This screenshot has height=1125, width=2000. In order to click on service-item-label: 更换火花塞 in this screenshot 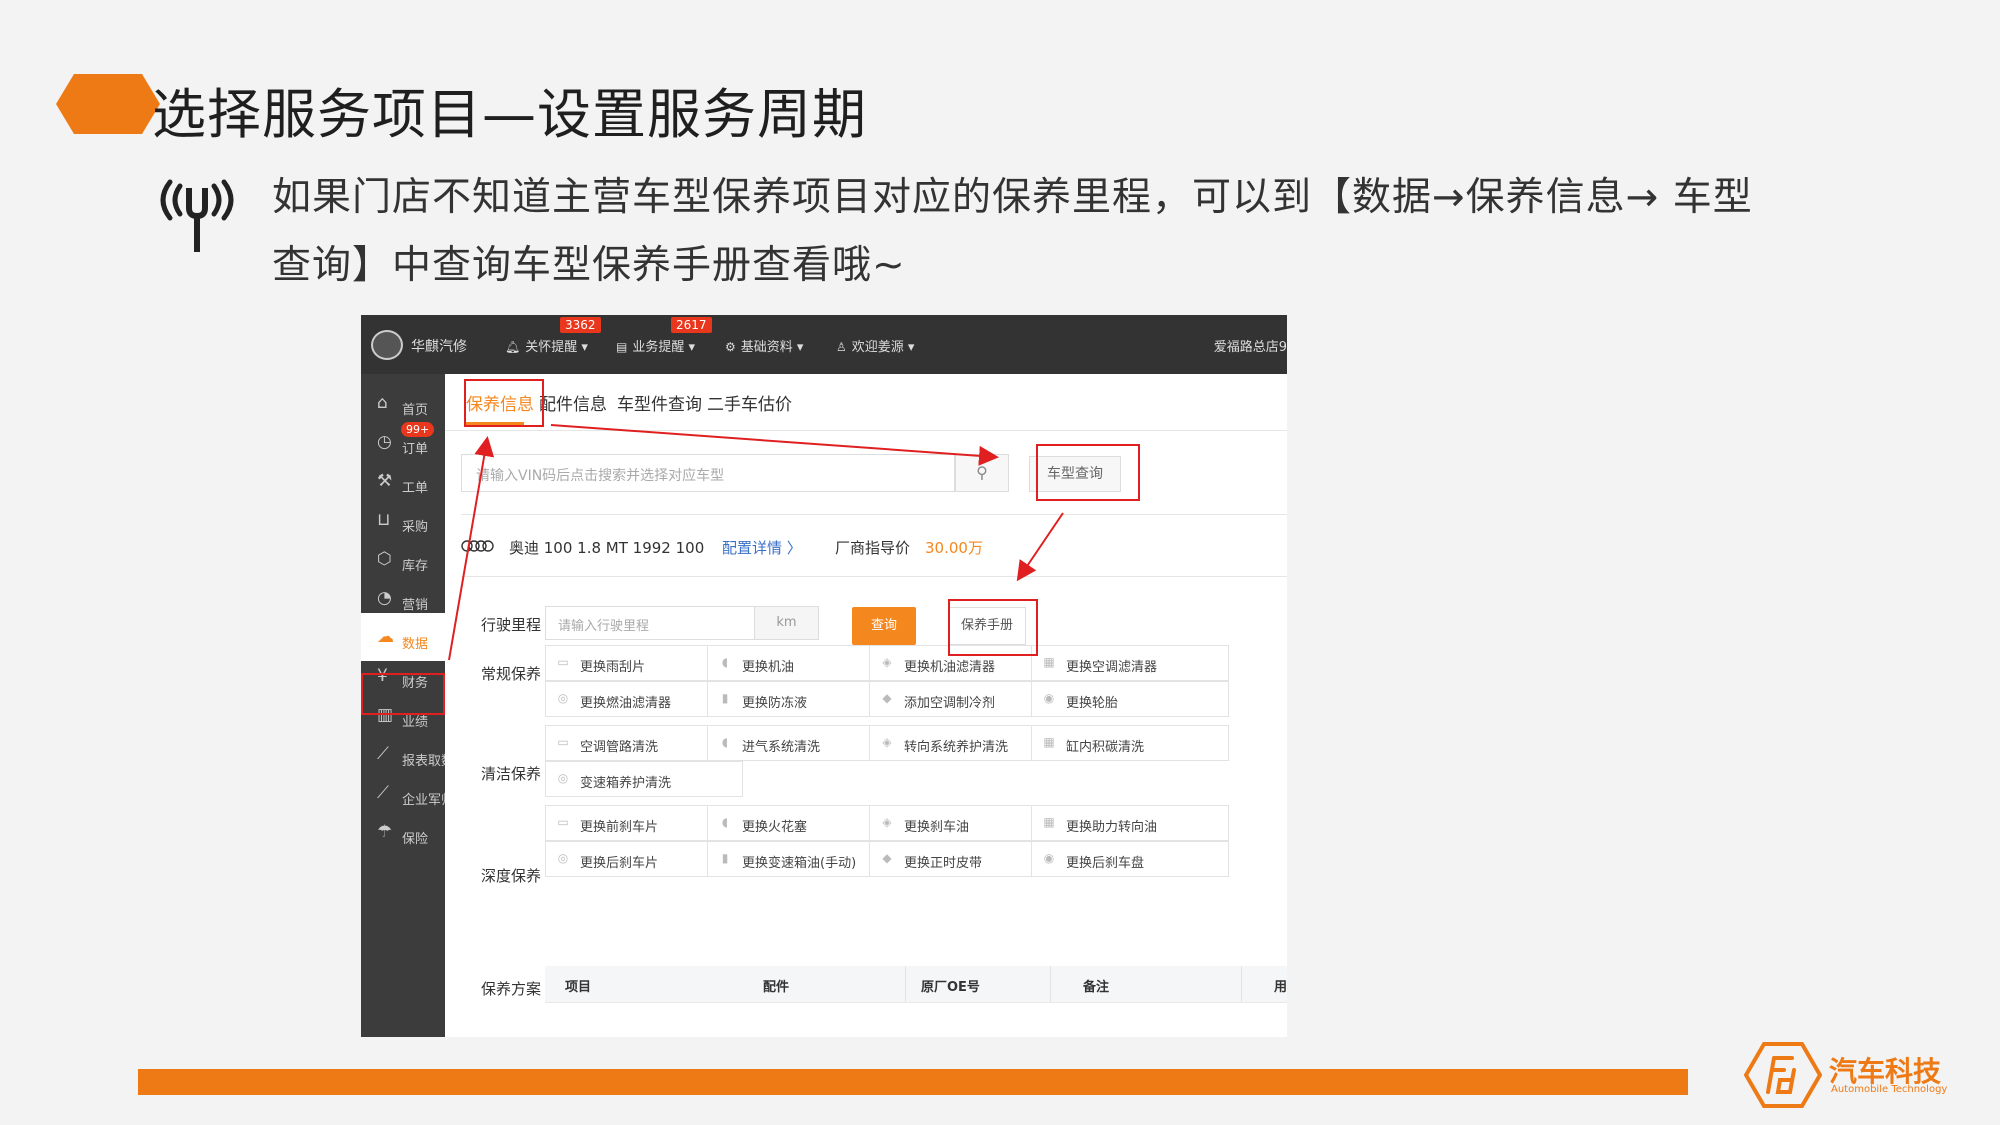, I will do `click(775, 827)`.